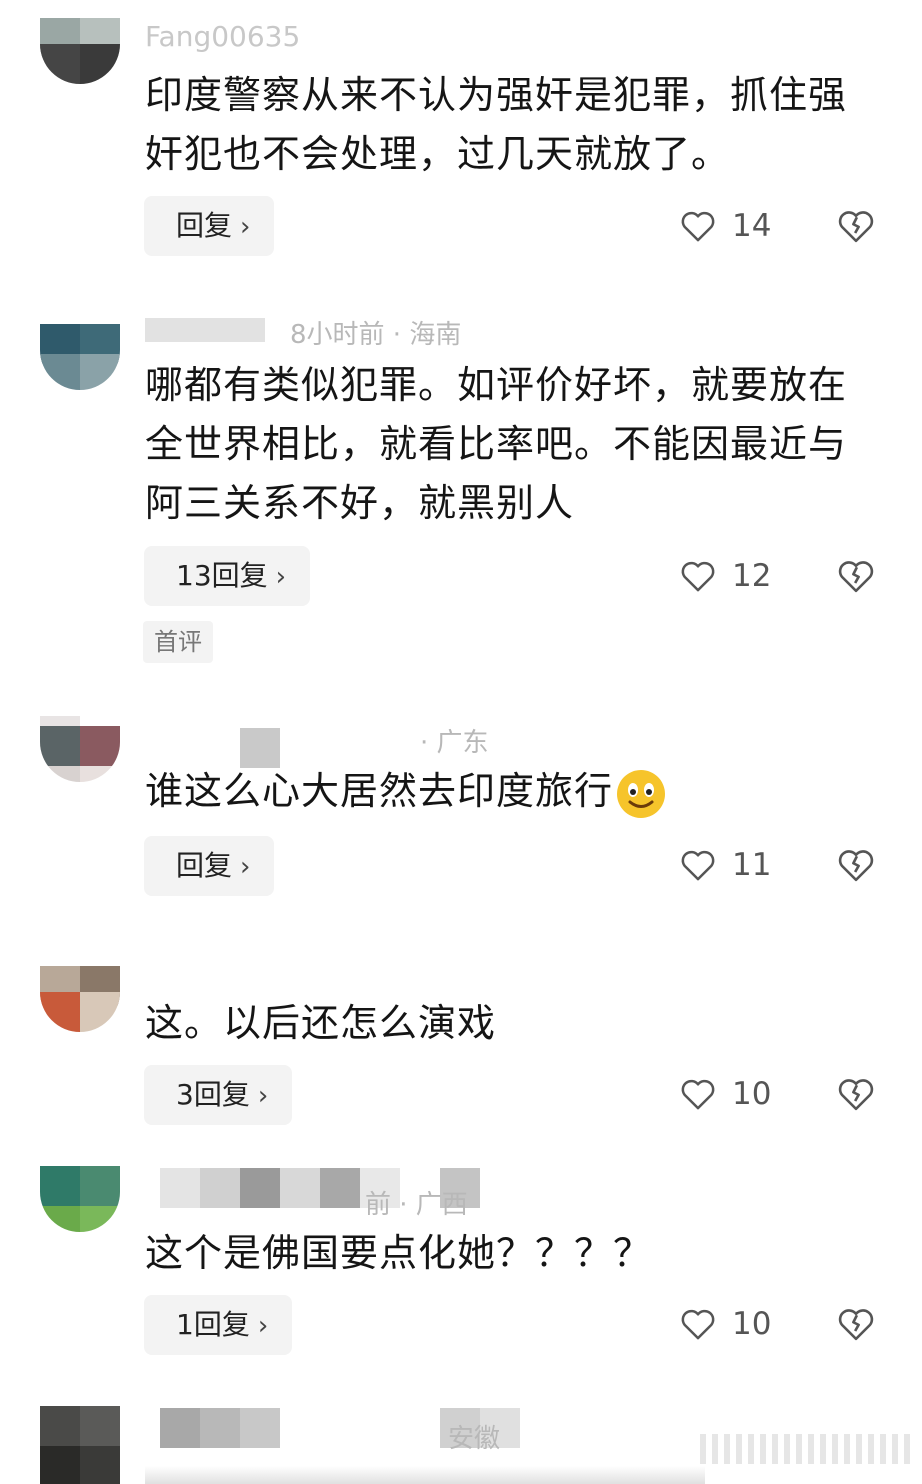 The image size is (922, 1484). What do you see at coordinates (399, 1253) in the screenshot?
I see `comment-text: 这个是佛国要点化她？？？？` at bounding box center [399, 1253].